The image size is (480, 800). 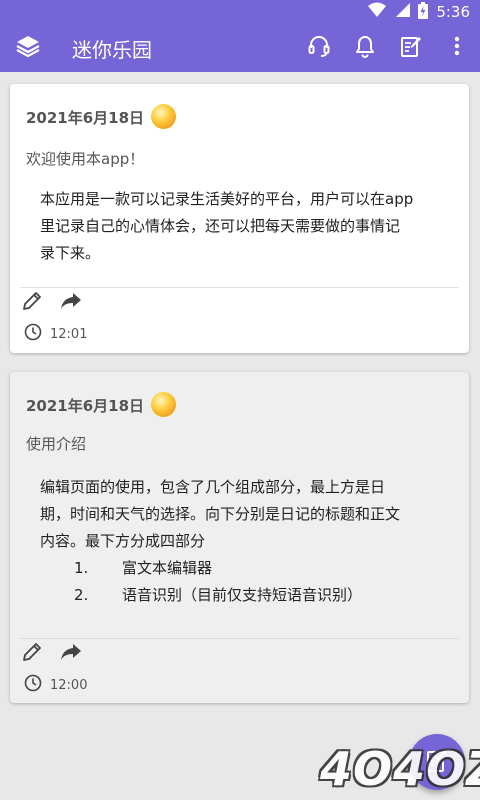 I want to click on app-bar: 迷你乐园, so click(x=240, y=48).